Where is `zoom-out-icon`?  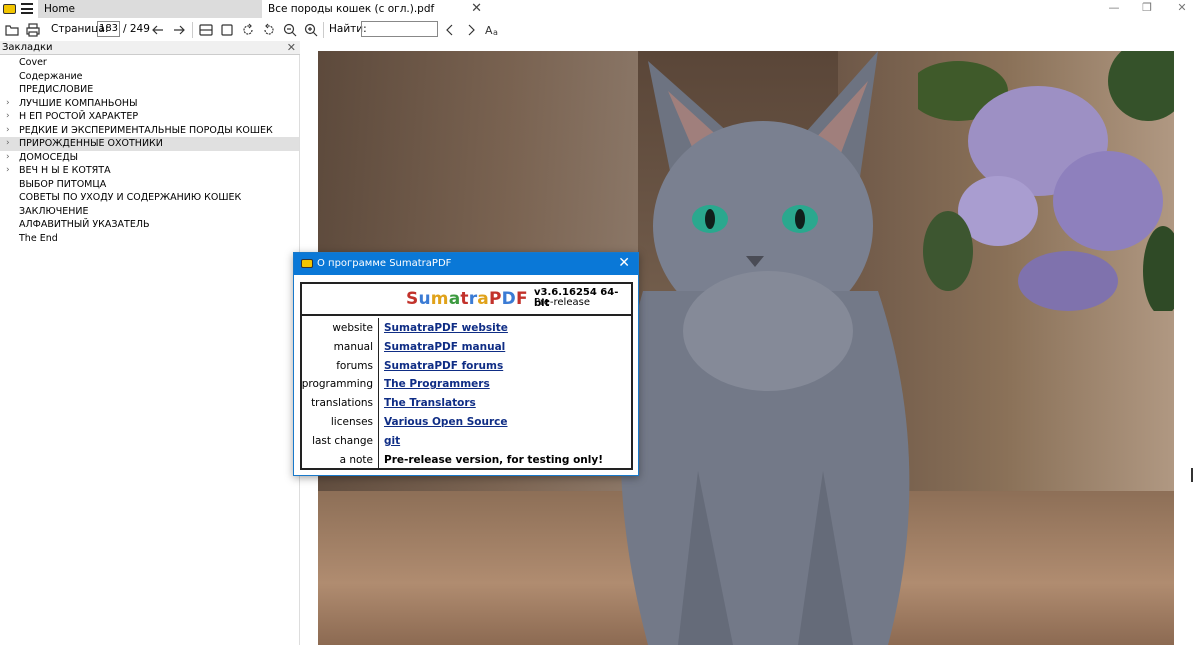 zoom-out-icon is located at coordinates (290, 30).